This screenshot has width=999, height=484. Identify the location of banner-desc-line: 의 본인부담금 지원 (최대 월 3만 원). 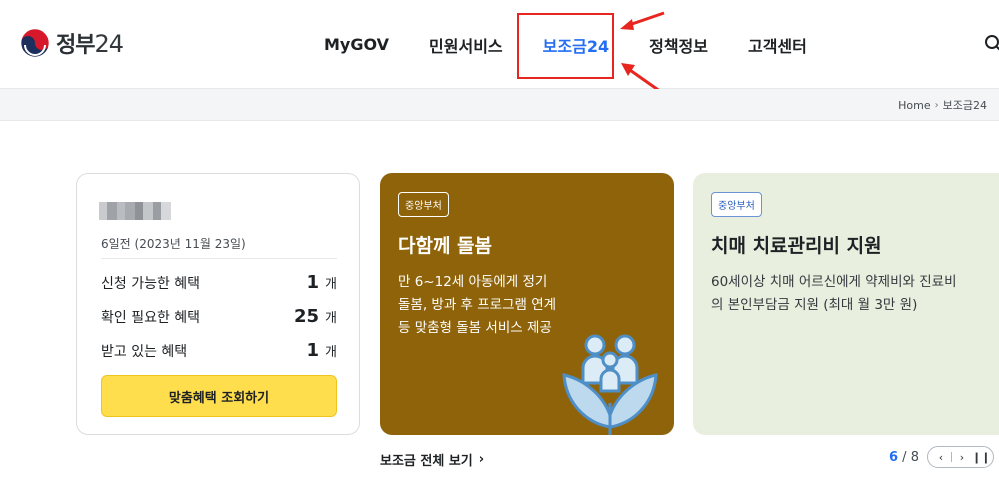
(814, 305).